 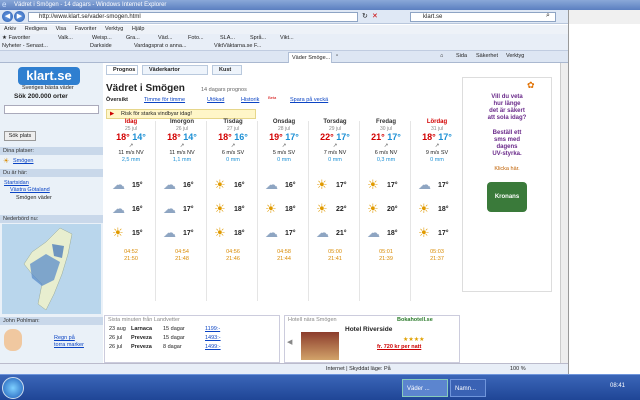 I want to click on tab-prognos: Prognos, so click(x=122, y=70).